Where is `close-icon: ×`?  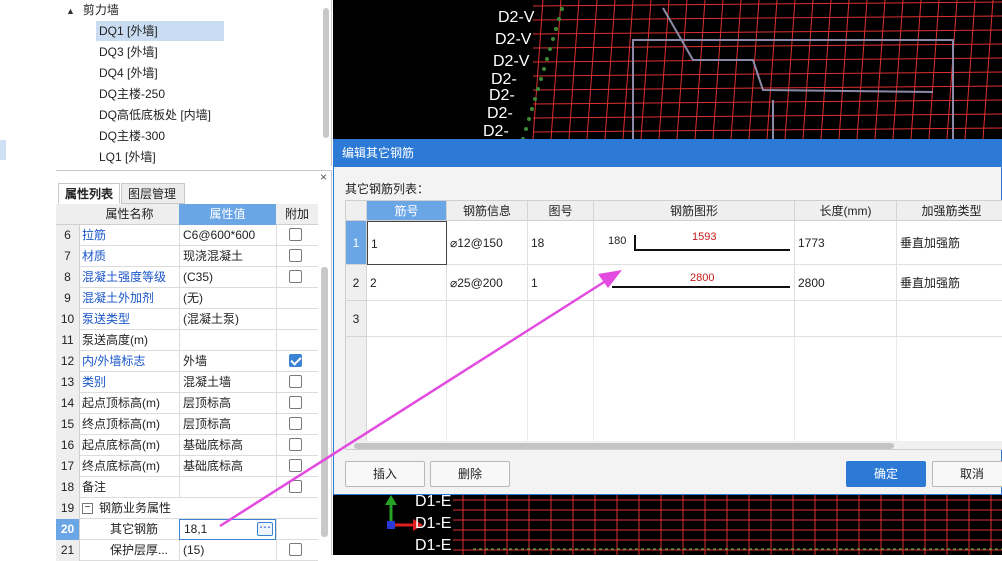 close-icon: × is located at coordinates (323, 177).